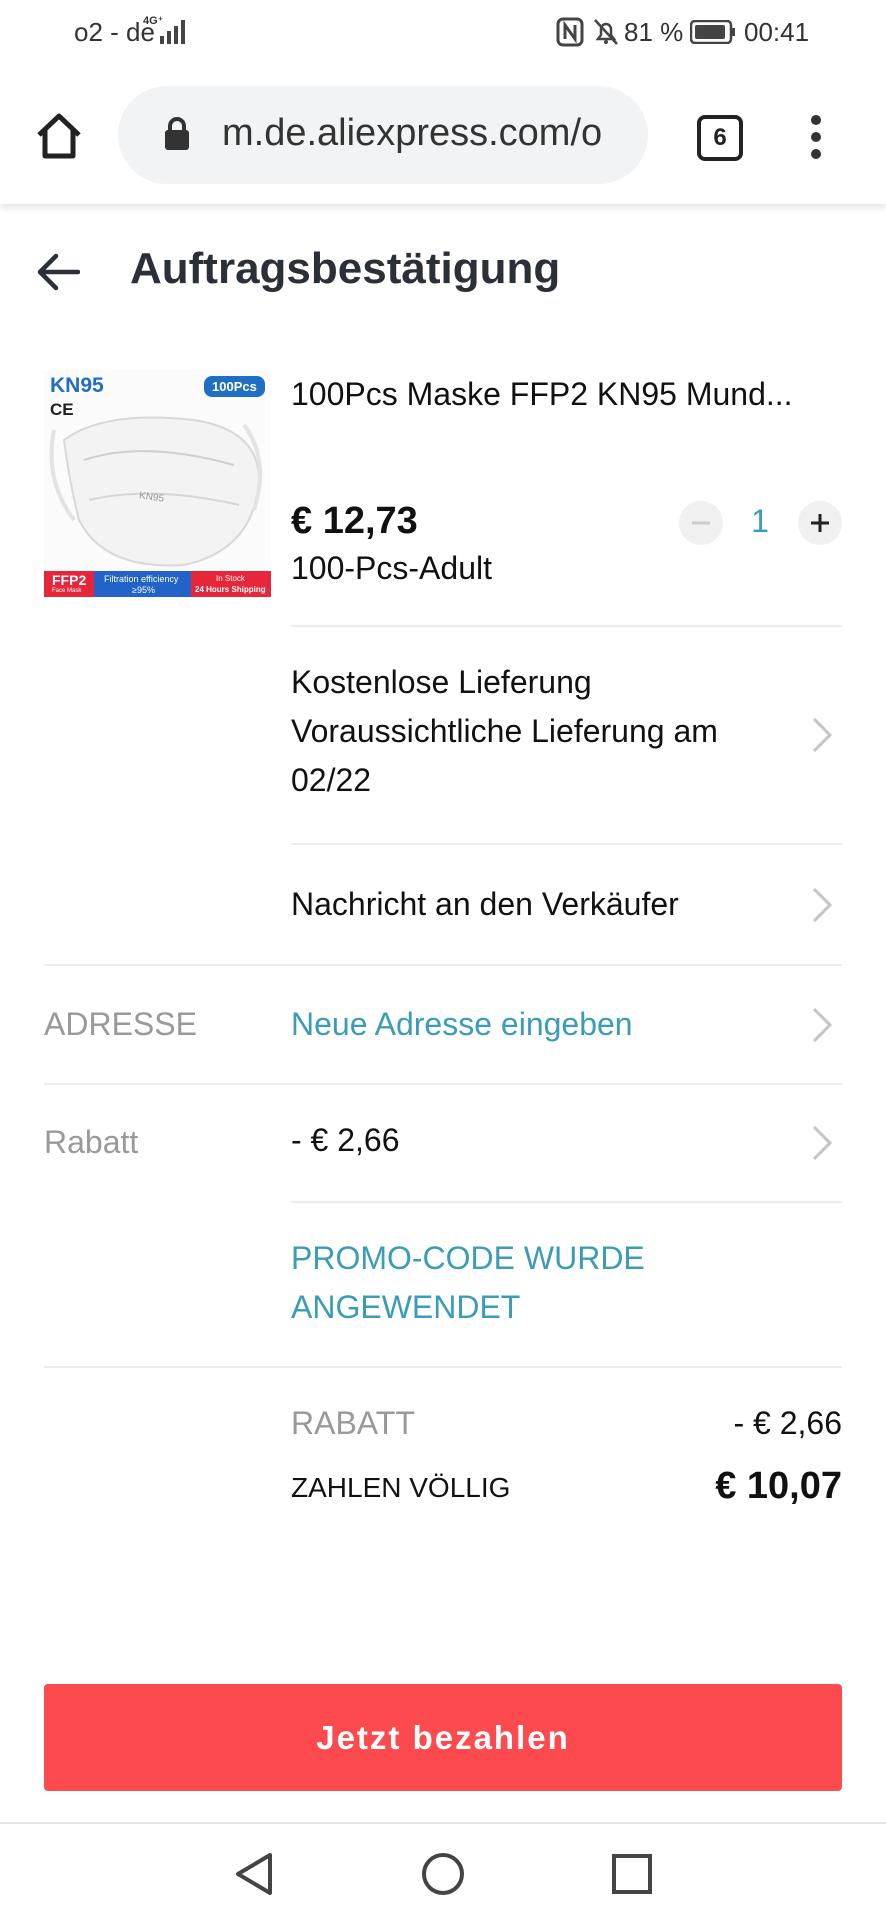 The width and height of the screenshot is (886, 1922). I want to click on back-arrow-icon, so click(58, 272).